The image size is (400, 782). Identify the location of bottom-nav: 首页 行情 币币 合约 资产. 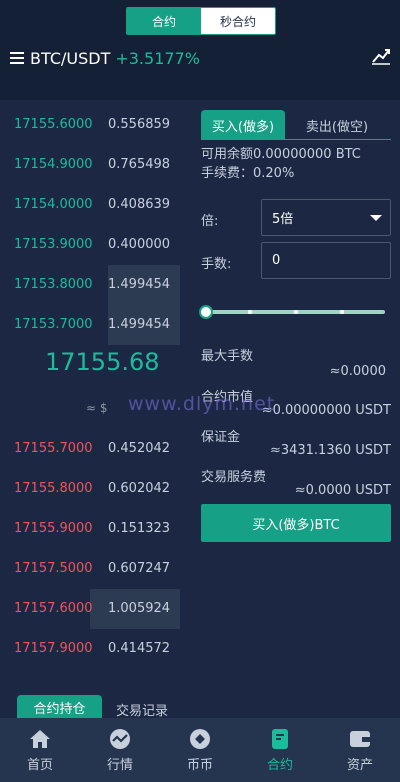
(200, 750).